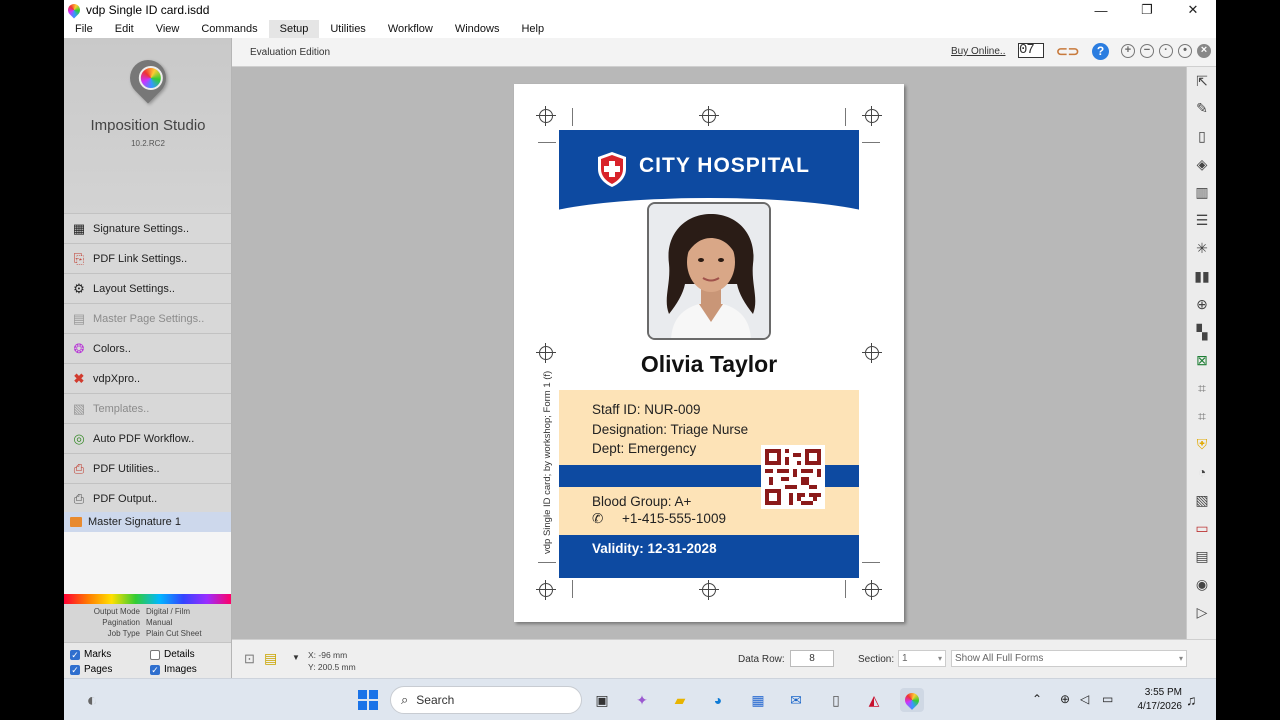 Image resolution: width=1280 pixels, height=720 pixels. I want to click on info-key: Output Mode, so click(116, 611).